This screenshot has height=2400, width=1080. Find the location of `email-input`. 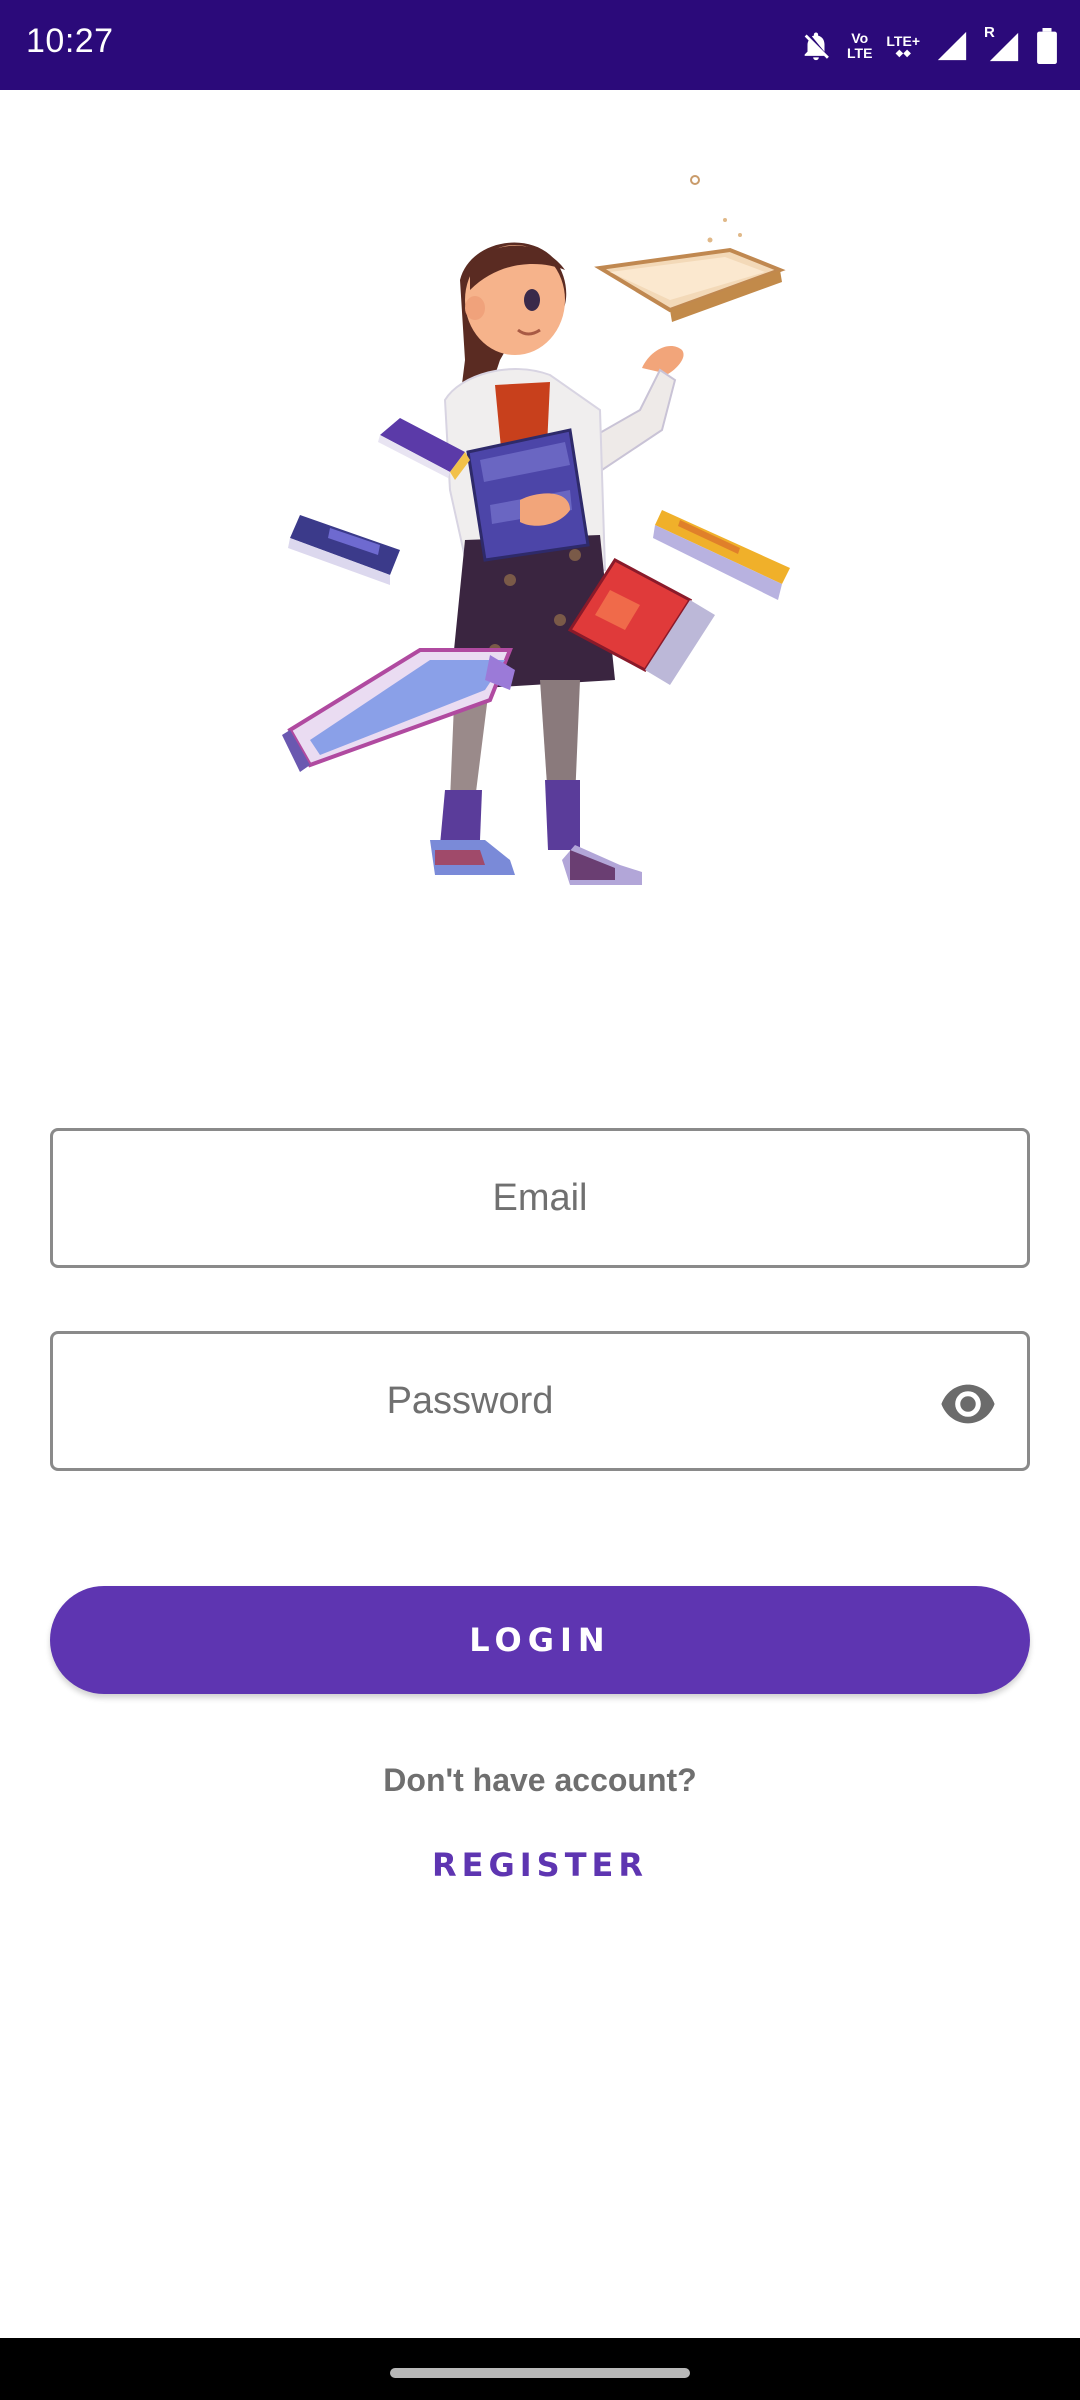

email-input is located at coordinates (540, 1198).